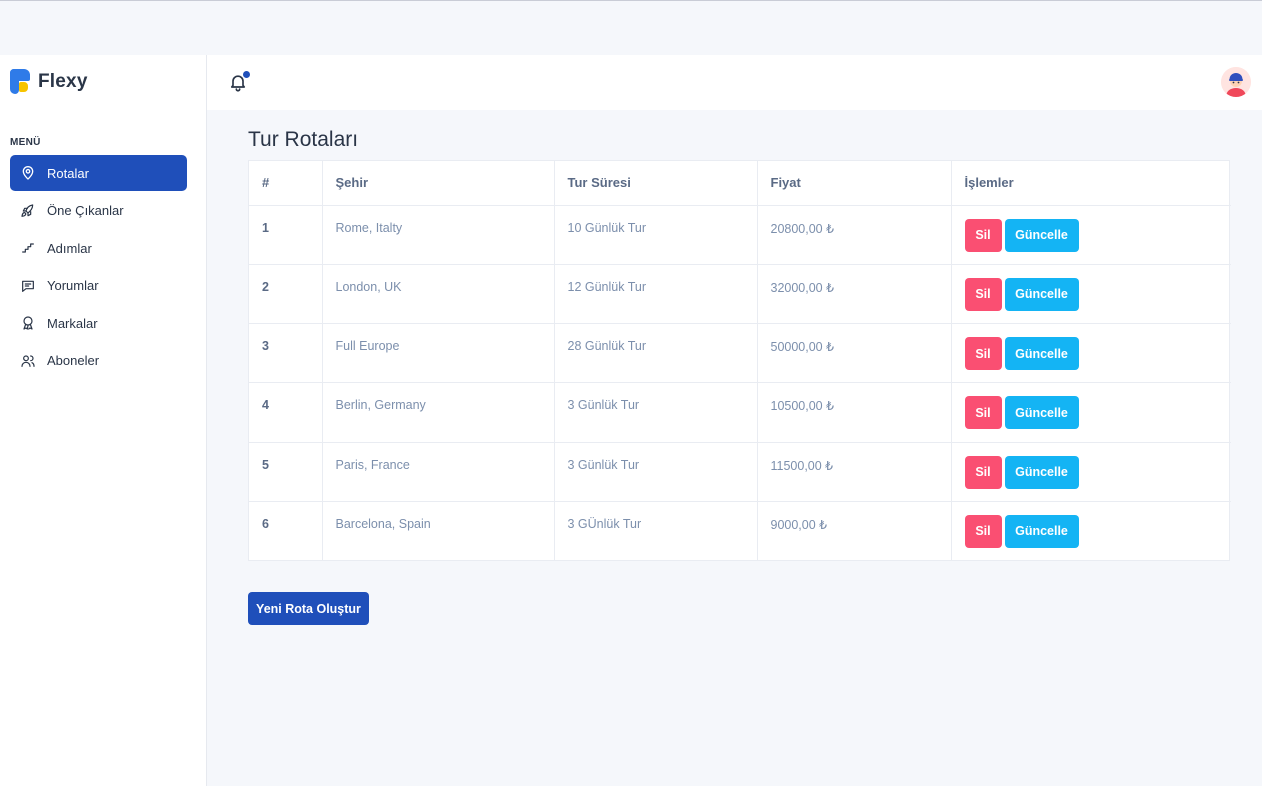  I want to click on cell-duration: 3 GÜnlük Tur, so click(656, 531).